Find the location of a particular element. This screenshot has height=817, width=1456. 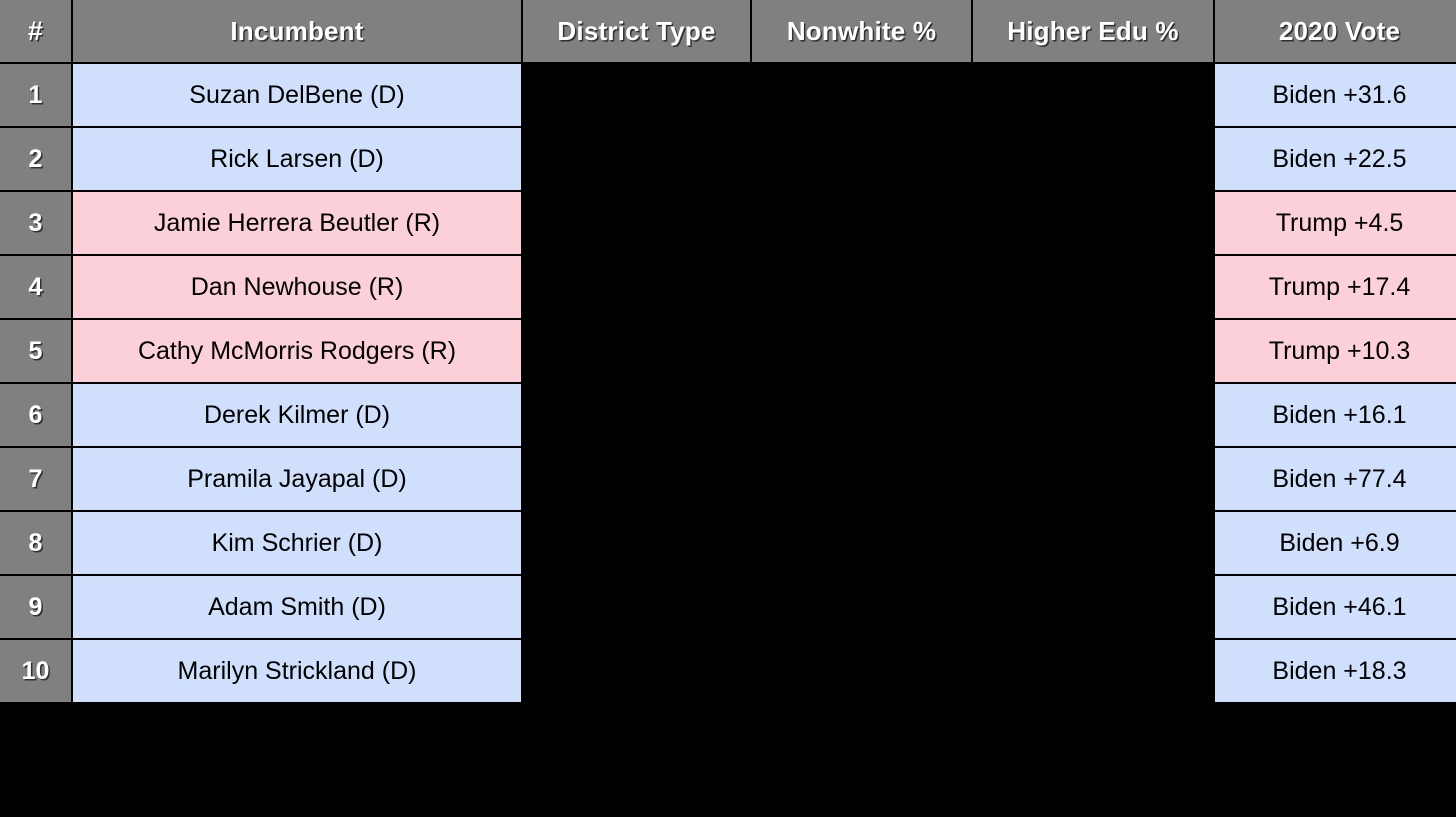

row-incumbent: Kim Schrier (D) is located at coordinates (297, 543).